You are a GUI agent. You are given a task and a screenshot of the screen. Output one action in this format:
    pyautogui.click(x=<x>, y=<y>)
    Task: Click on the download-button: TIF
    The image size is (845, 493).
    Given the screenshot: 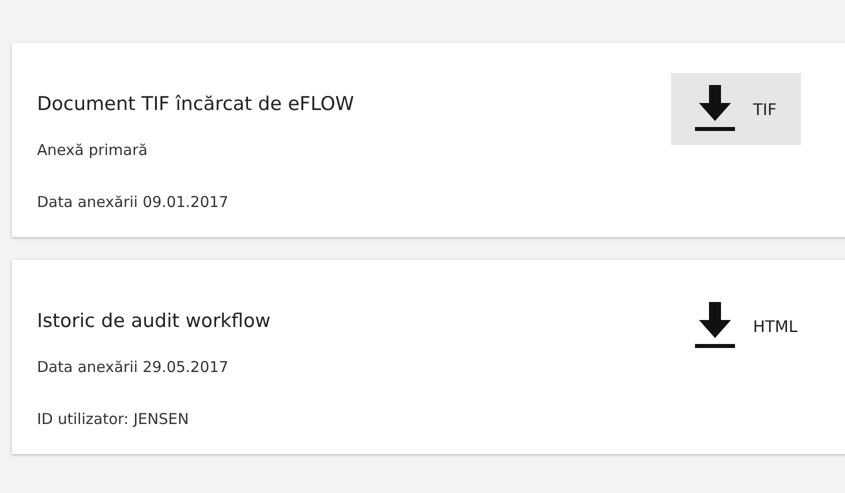 What is the action you would take?
    pyautogui.click(x=736, y=109)
    